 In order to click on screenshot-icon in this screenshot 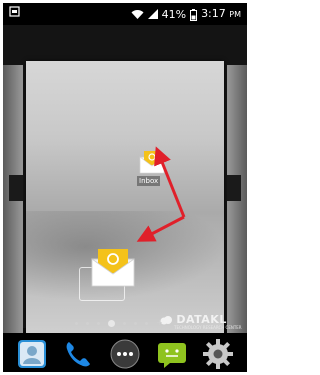, I will do `click(14, 11)`.